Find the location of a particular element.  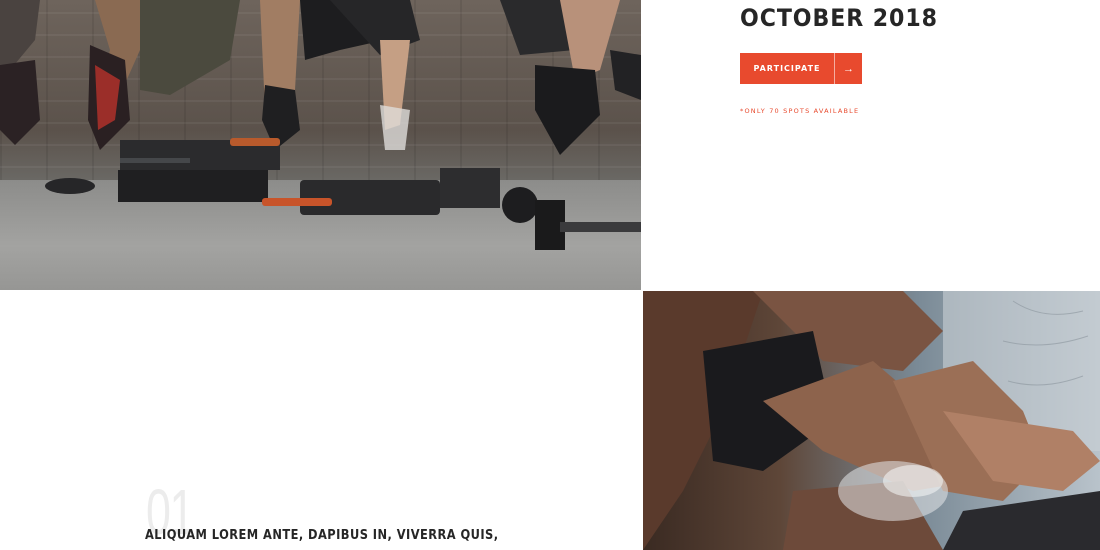

event-date-heading: OCTOBER 2018 is located at coordinates (839, 18).